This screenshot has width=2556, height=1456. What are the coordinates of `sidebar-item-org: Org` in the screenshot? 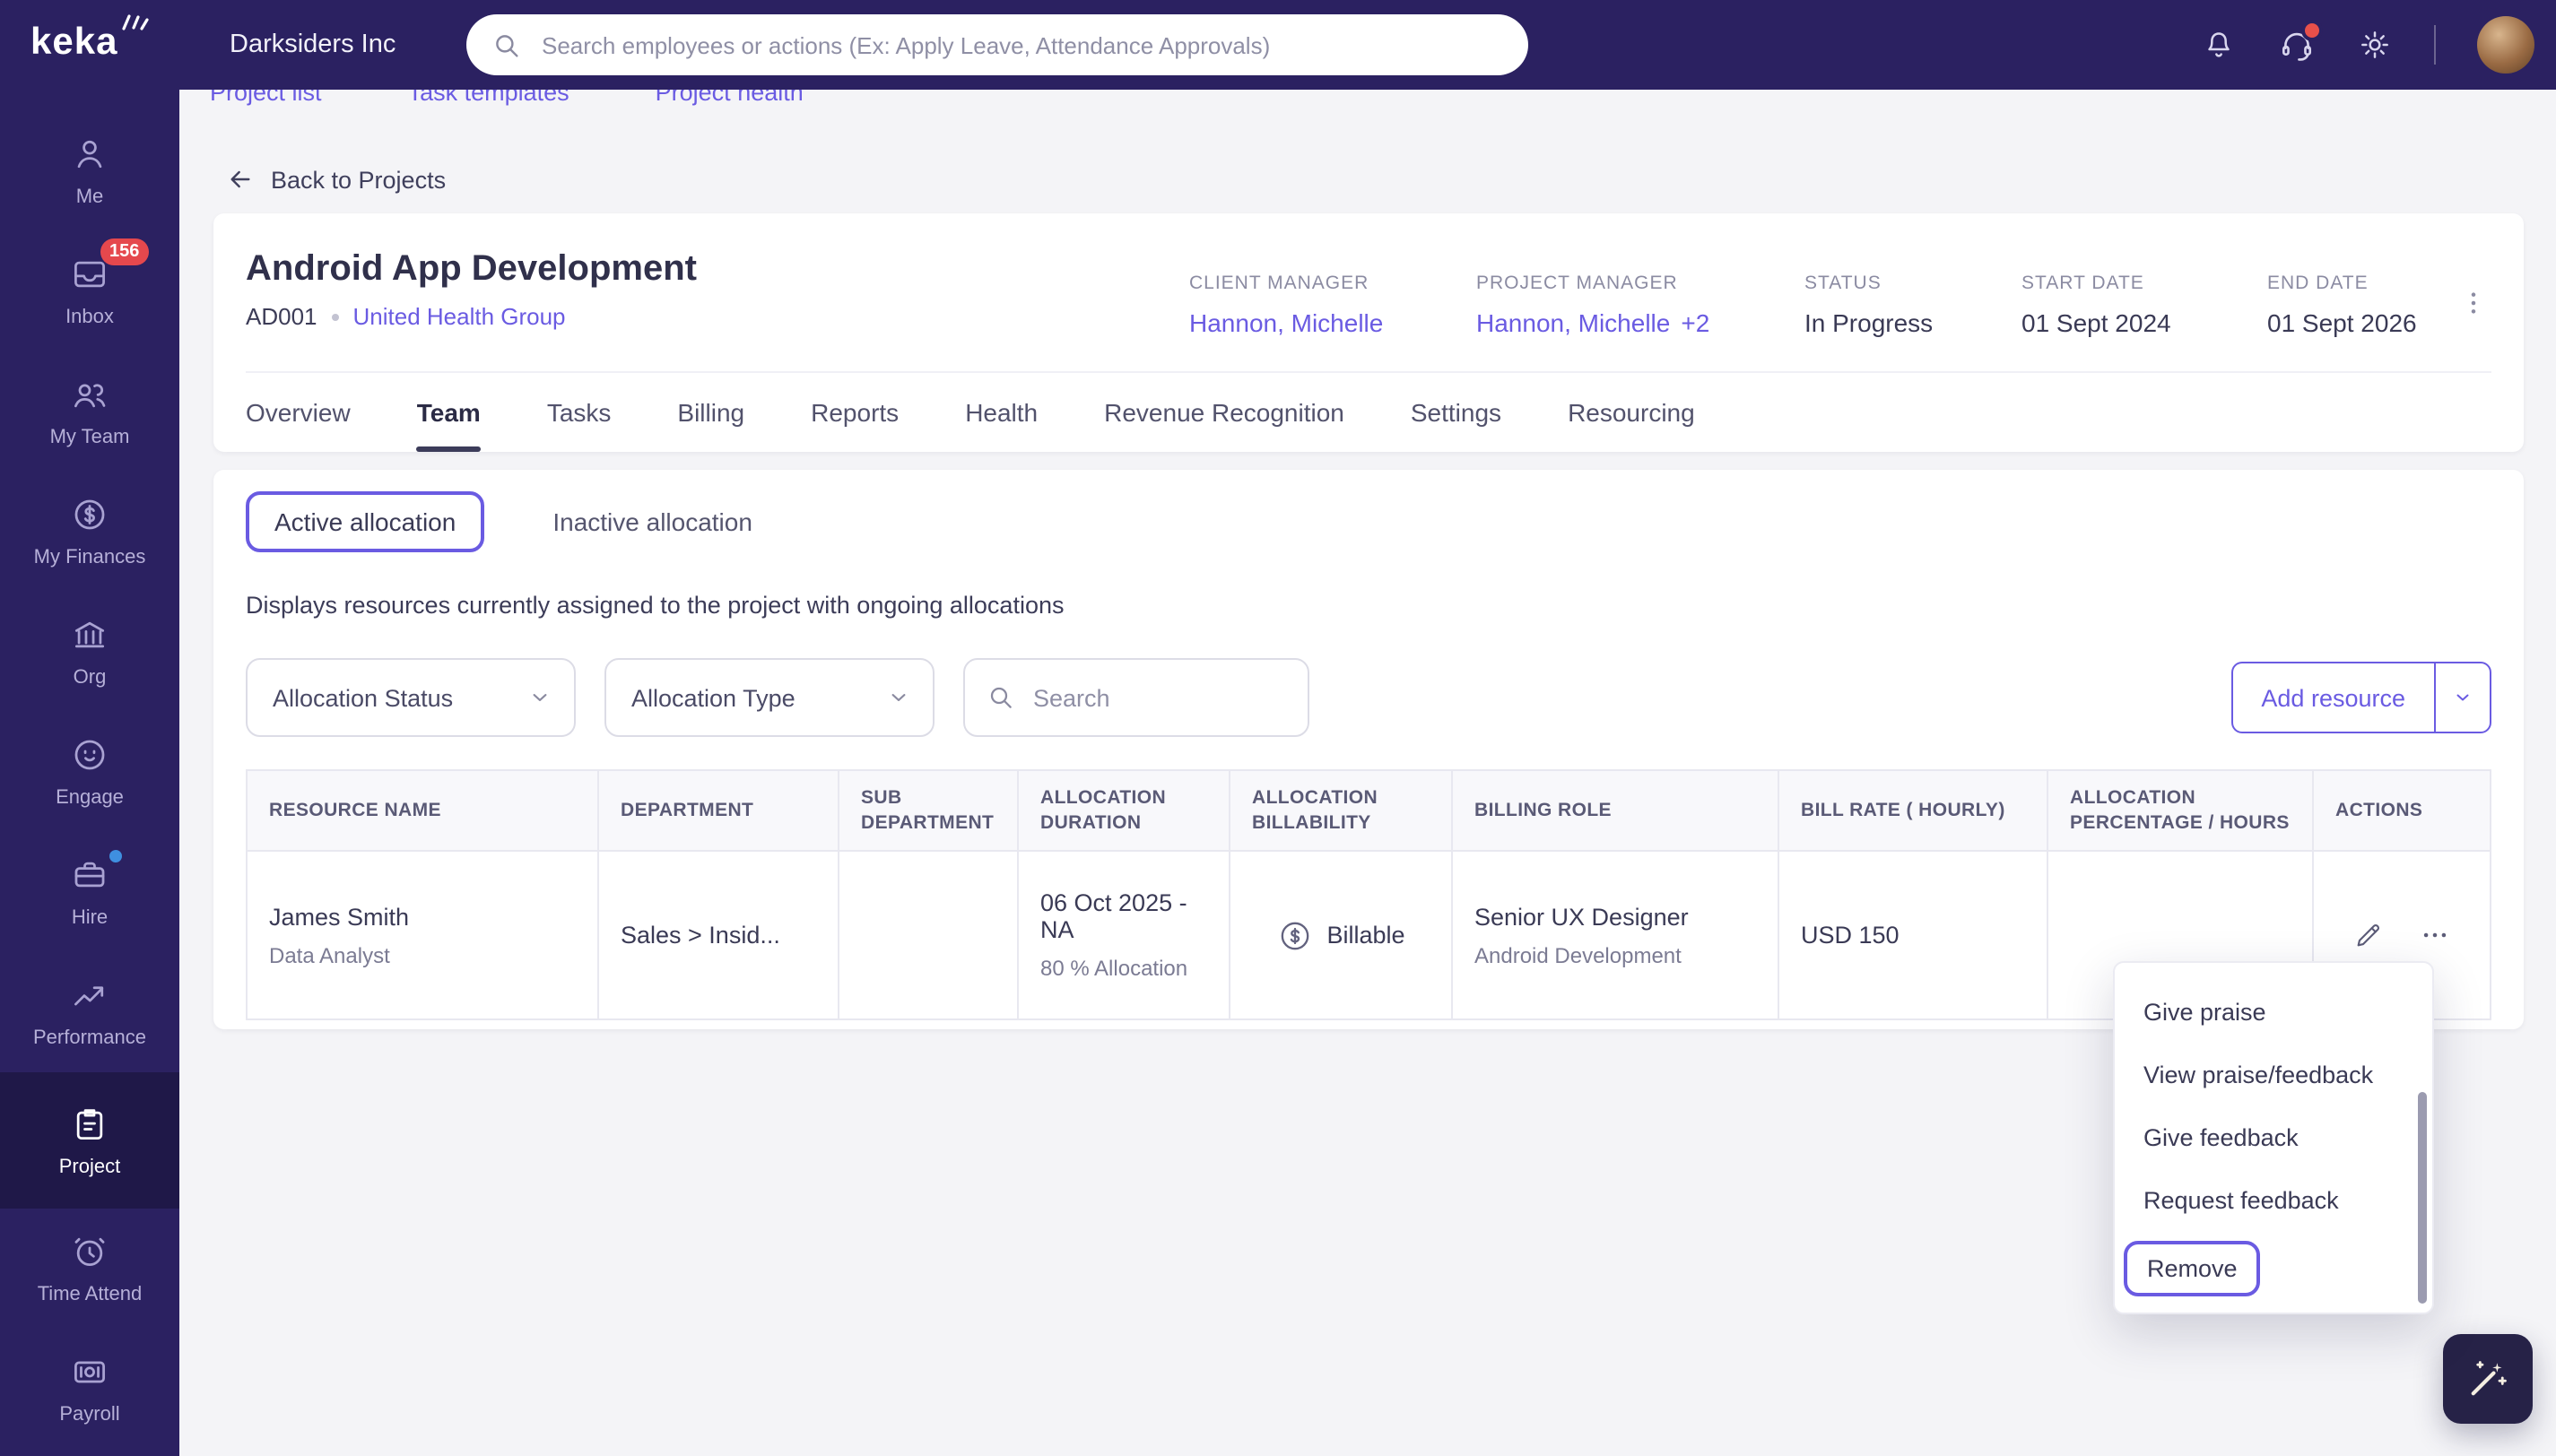 It's located at (89, 652).